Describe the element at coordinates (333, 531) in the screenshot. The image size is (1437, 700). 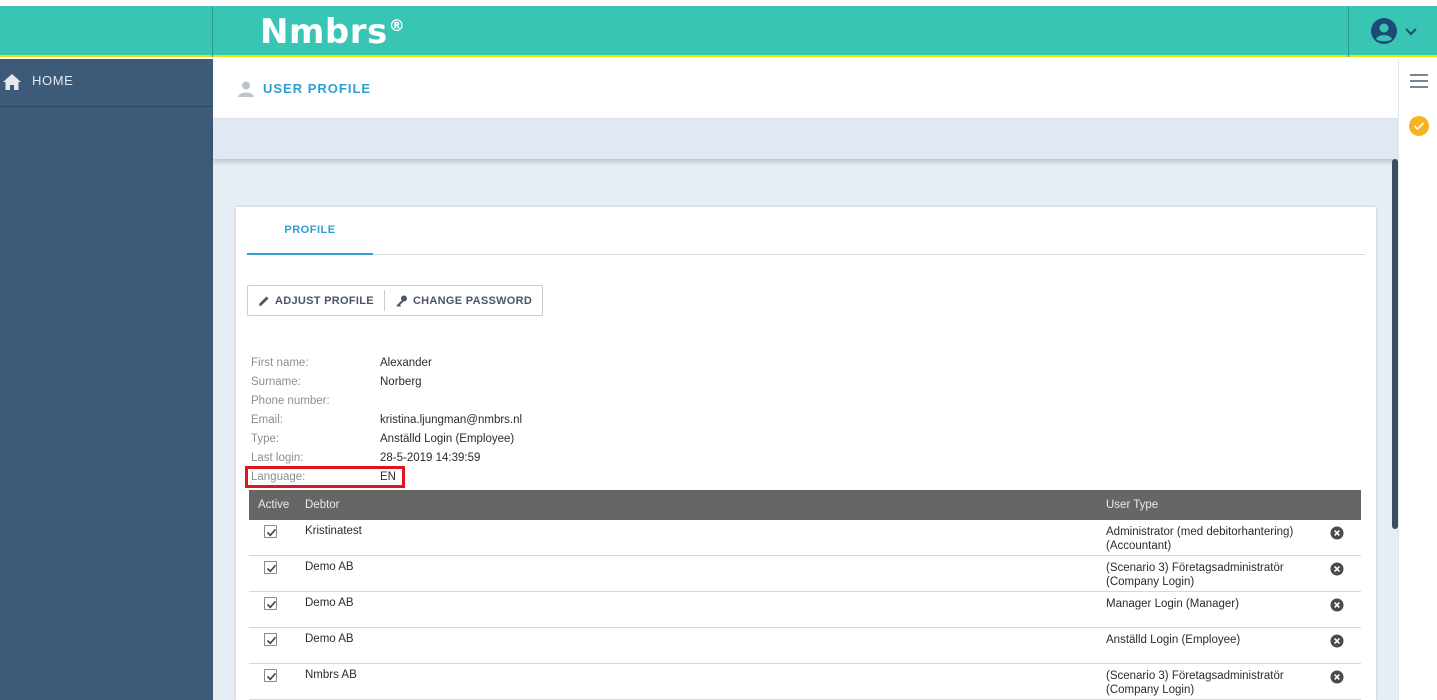
I see `debtor-name: Kristinatest` at that location.